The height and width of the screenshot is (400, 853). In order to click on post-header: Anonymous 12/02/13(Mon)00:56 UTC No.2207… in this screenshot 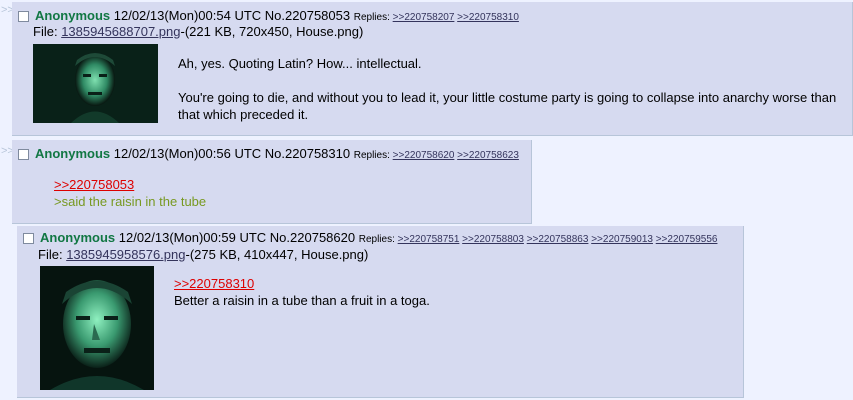, I will do `click(268, 155)`.